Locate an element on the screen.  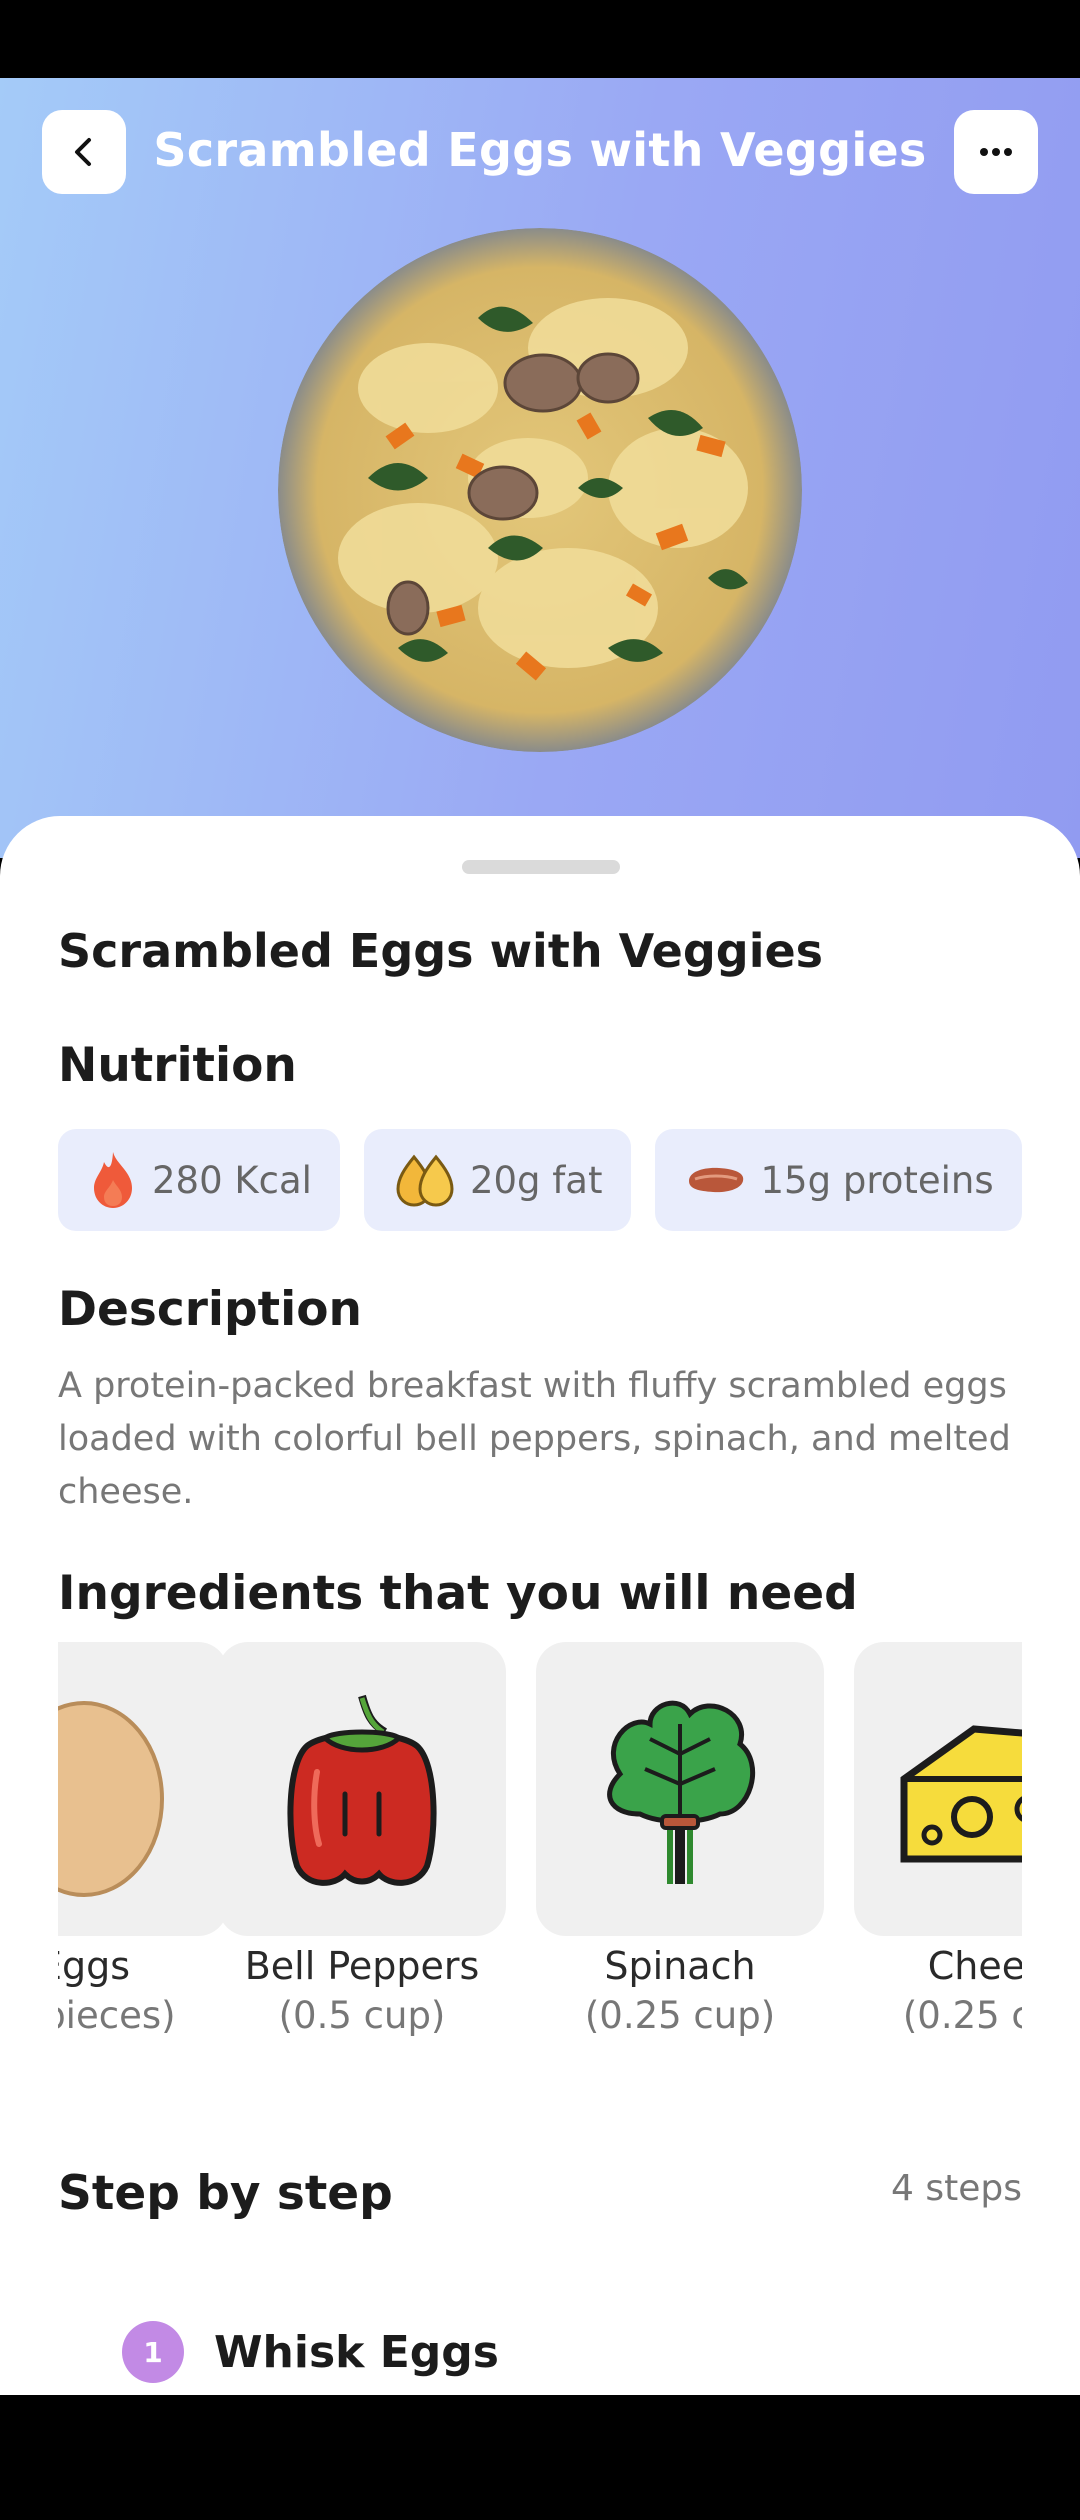
system-navigation-bar is located at coordinates (540, 2457).